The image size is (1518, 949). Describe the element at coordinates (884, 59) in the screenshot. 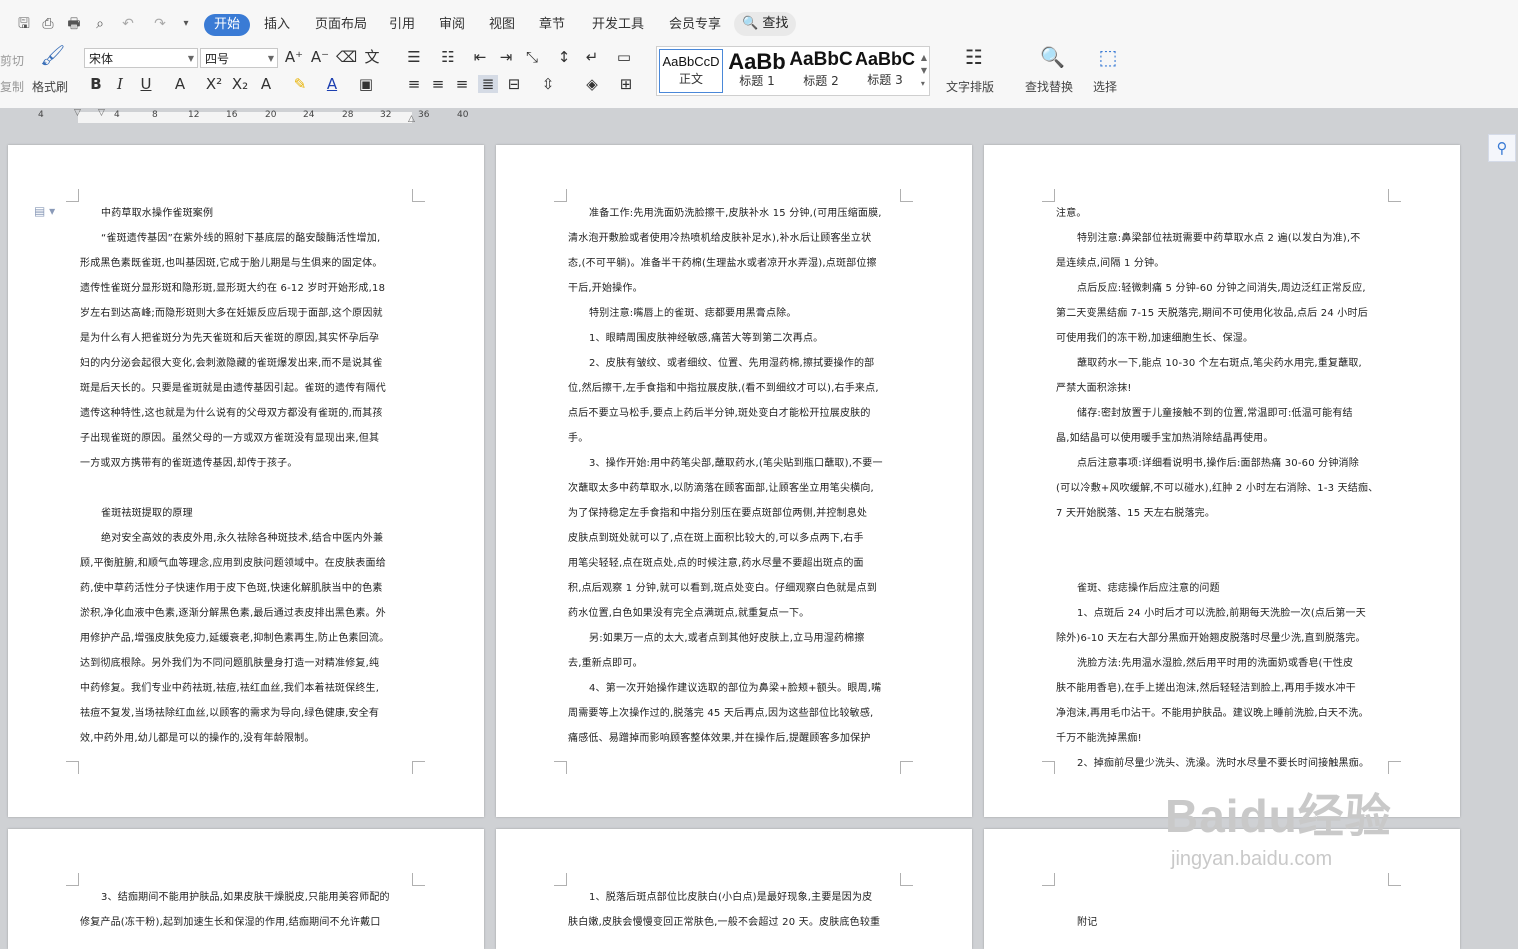

I see `style-heading-3-preview: AaBbC` at that location.